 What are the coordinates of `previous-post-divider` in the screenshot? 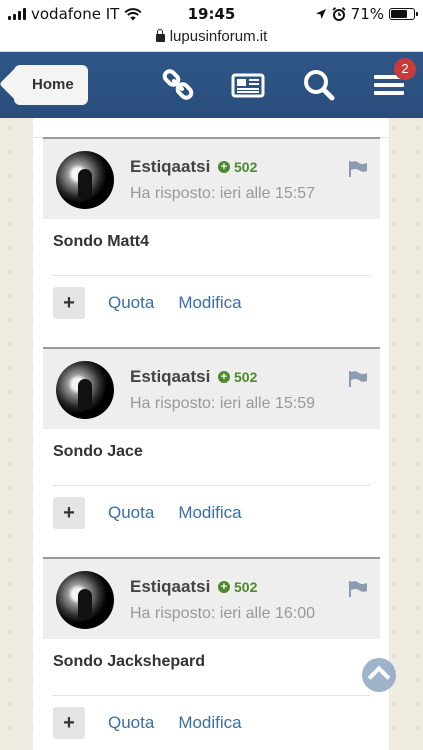 It's located at (211, 128).